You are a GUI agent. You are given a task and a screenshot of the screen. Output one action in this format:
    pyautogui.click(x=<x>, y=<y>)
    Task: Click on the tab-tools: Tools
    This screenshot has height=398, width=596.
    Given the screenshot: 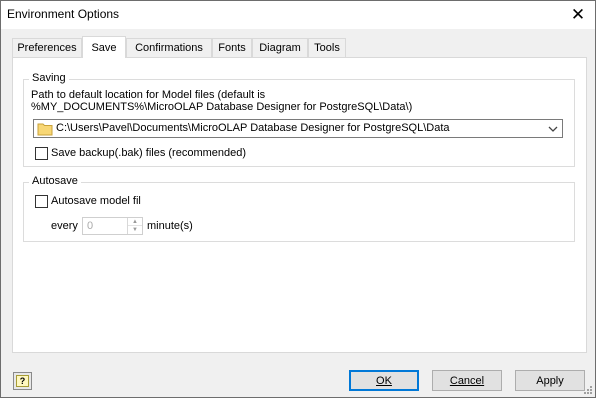 What is the action you would take?
    pyautogui.click(x=327, y=47)
    